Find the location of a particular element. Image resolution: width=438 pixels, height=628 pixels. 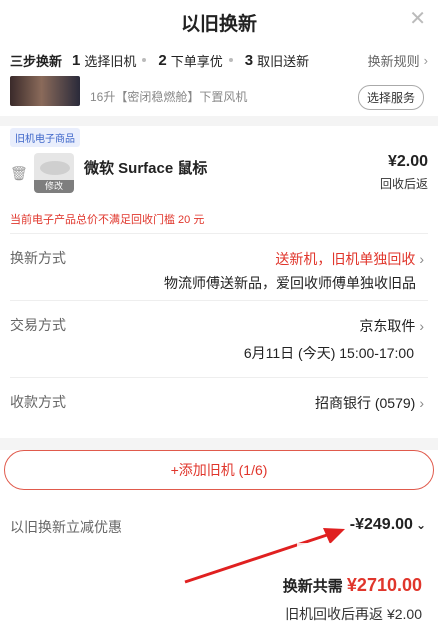

renew-method-text: 送新机，旧机单独回收 is located at coordinates (345, 259).